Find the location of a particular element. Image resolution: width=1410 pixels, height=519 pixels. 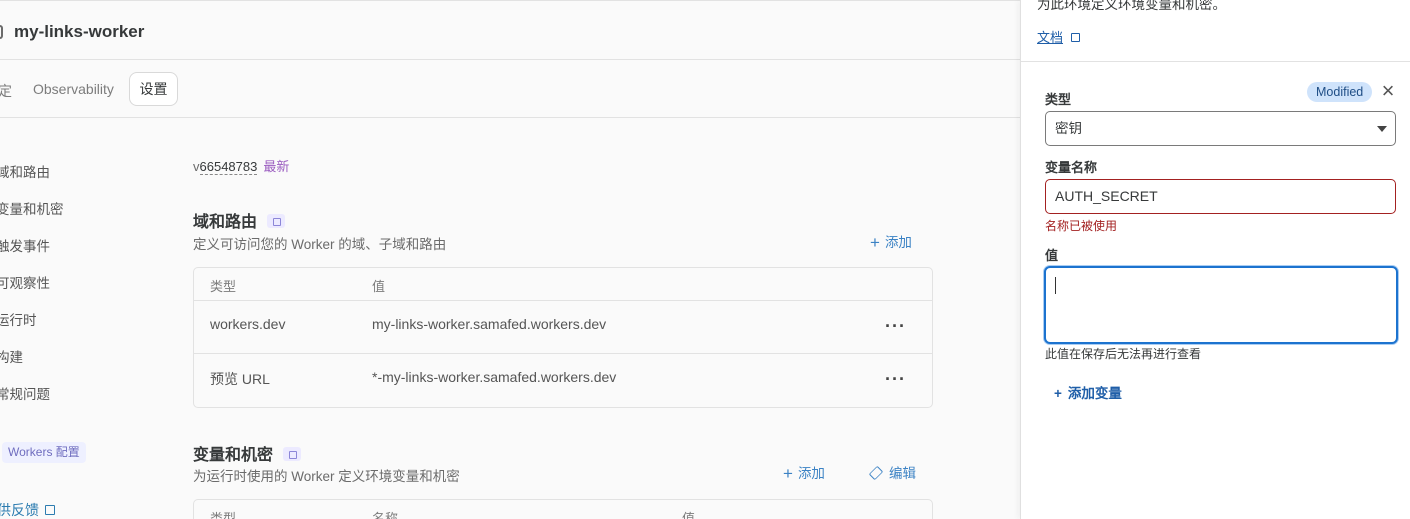

sidebar-item-domains: 域和路由 is located at coordinates (25, 171).